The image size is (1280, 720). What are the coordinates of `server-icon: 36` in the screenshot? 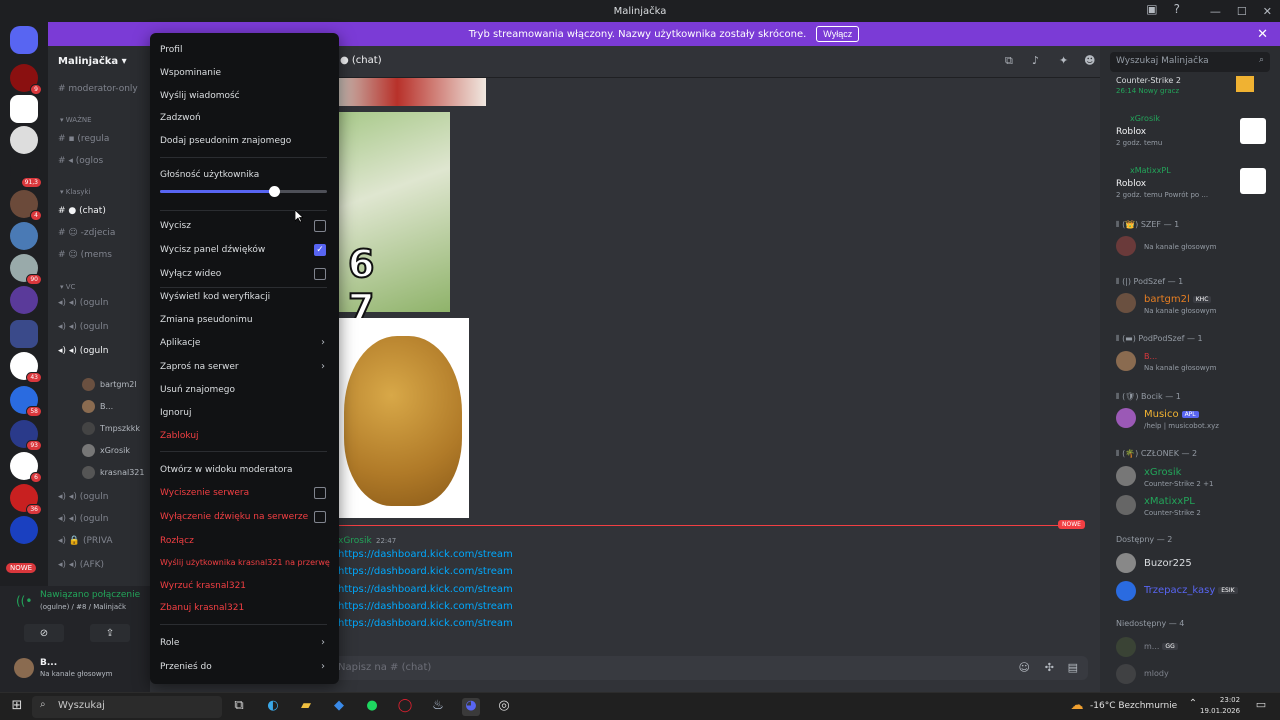 It's located at (26, 499).